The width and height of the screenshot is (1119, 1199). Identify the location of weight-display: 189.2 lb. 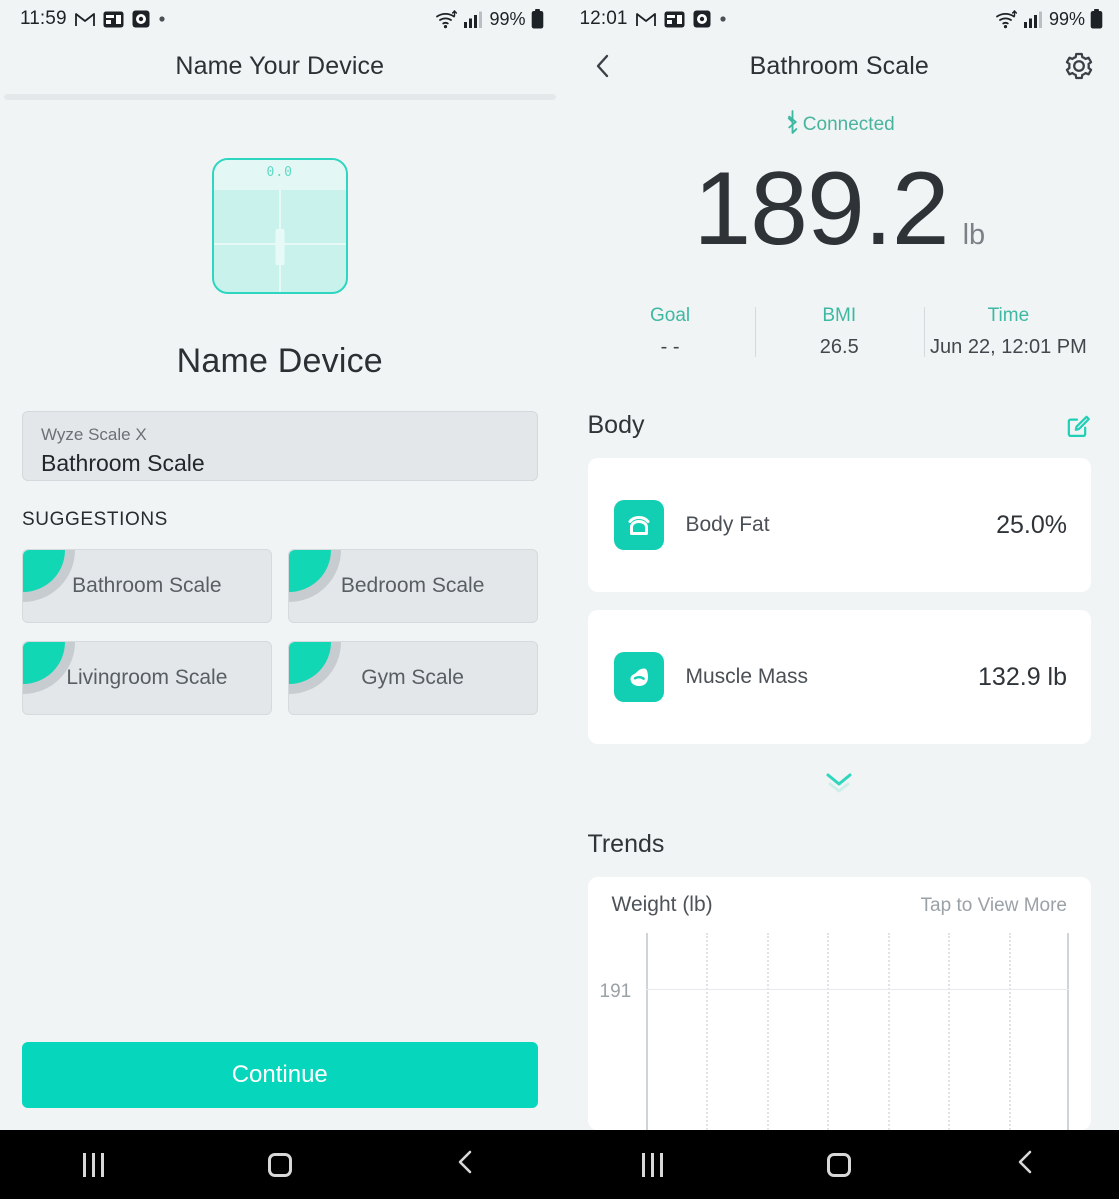
(839, 209).